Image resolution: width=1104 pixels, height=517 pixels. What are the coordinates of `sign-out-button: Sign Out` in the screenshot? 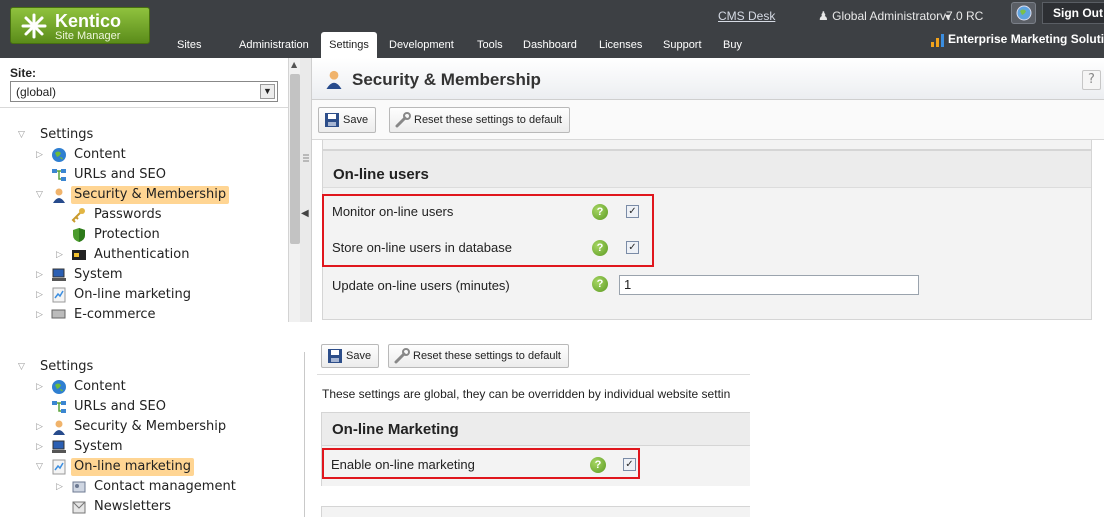 It's located at (1073, 13).